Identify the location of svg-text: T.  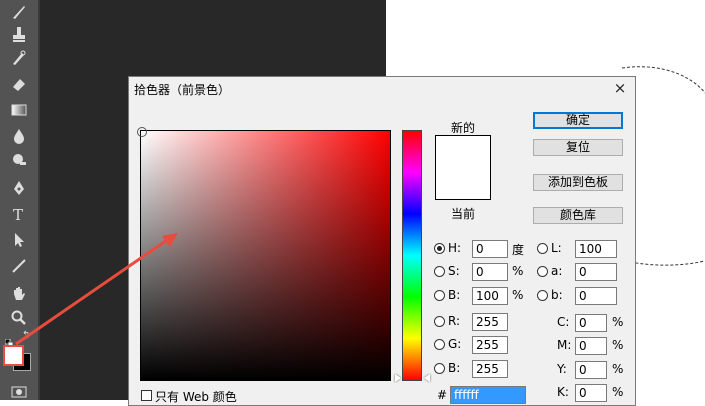
(18, 214).